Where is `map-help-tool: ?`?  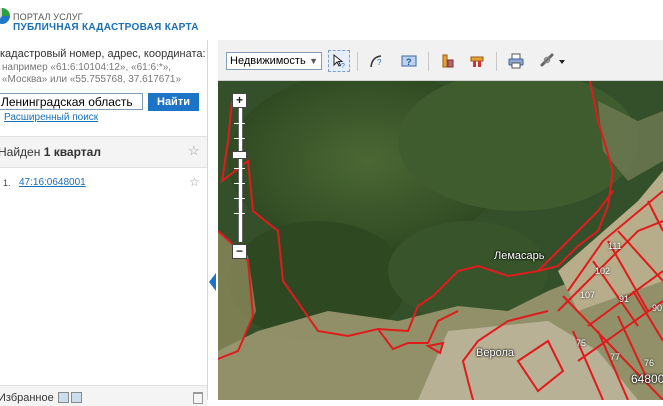 map-help-tool: ? is located at coordinates (409, 61).